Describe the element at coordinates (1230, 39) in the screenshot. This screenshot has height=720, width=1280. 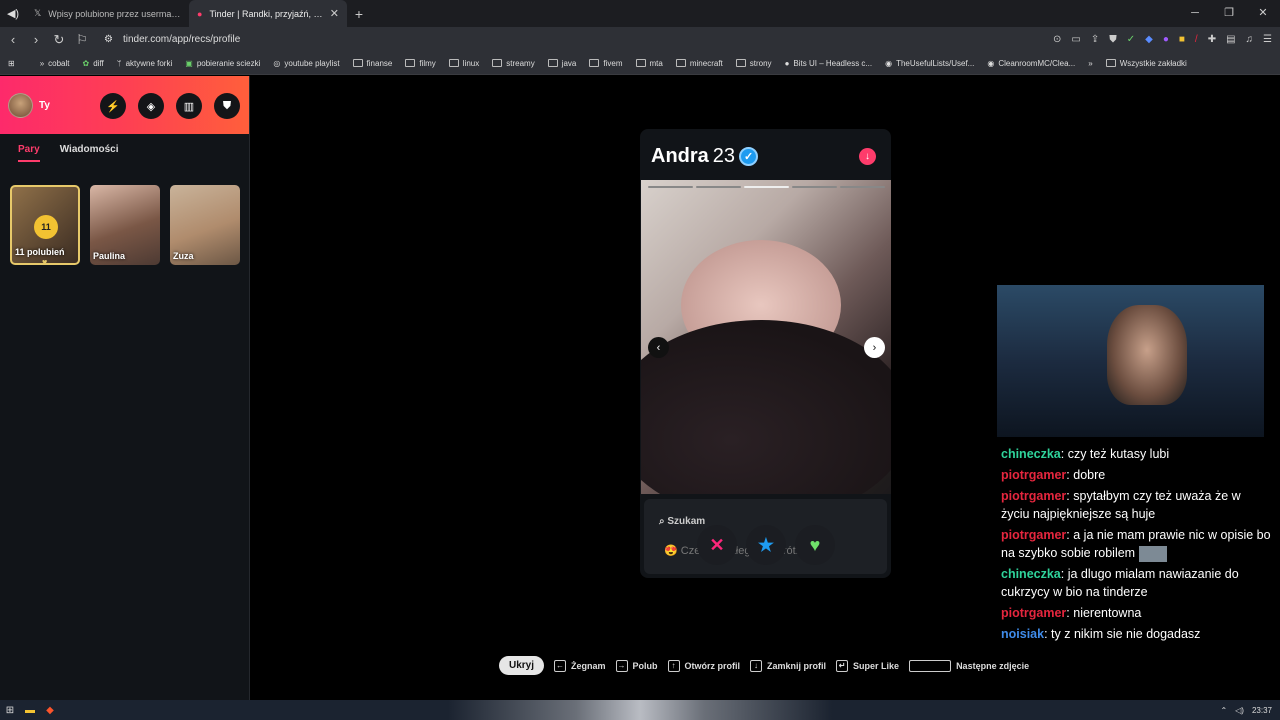
I see `sidebar-icon: ▤` at that location.